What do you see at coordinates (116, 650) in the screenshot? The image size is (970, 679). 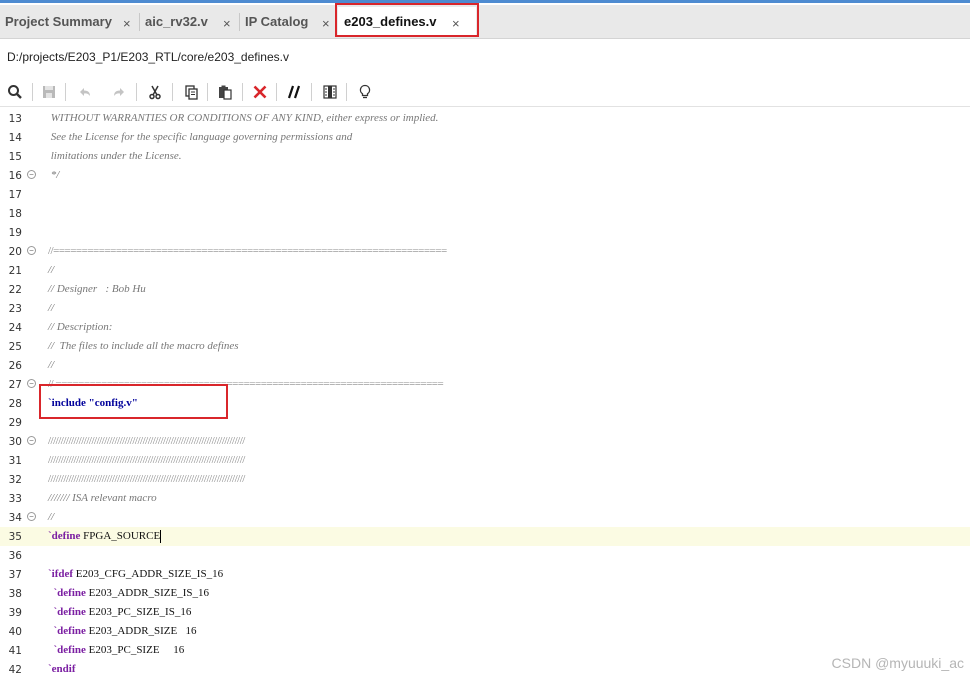 I see `line-text: `define E203_PC_SIZE 16` at bounding box center [116, 650].